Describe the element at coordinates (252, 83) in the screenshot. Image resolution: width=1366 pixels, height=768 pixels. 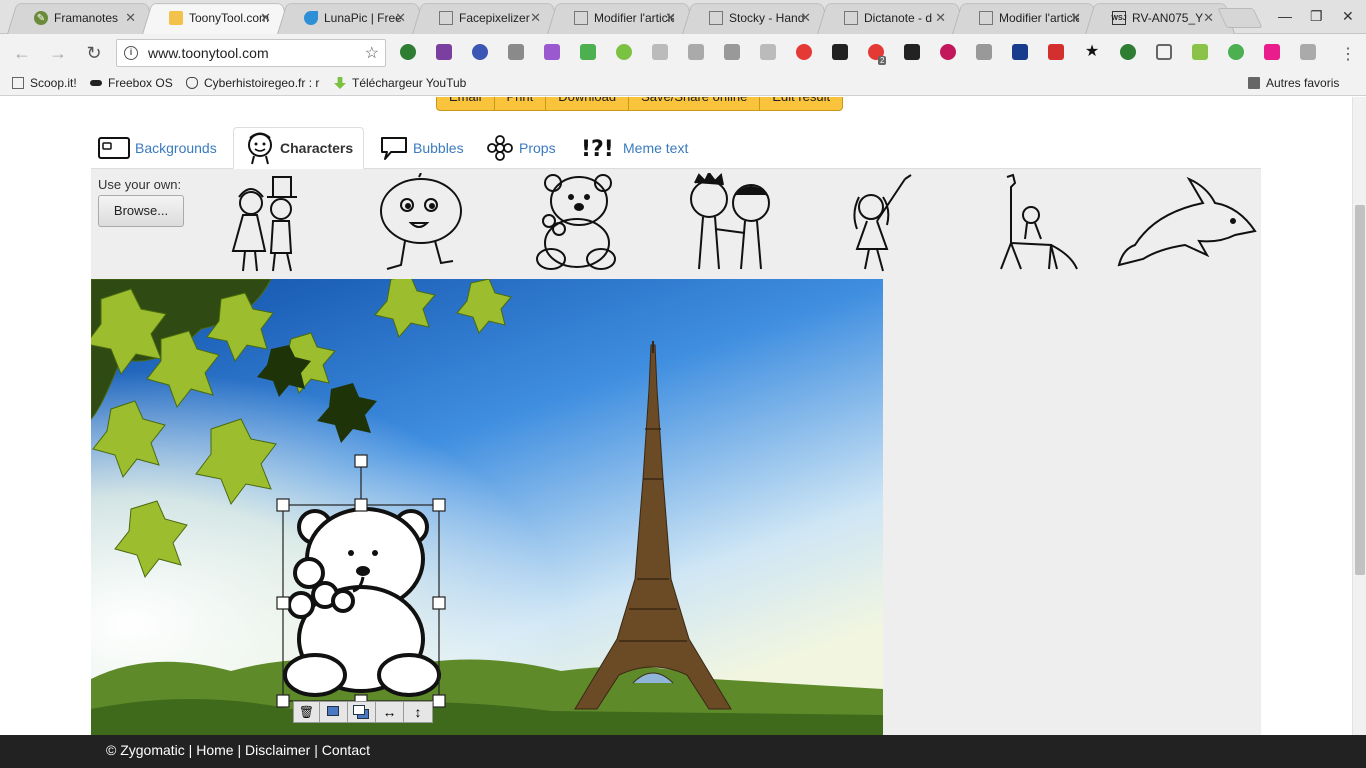
I see `bookmark-cyberhistoiregeo: Cyberhistoiregeo.fr : r` at that location.